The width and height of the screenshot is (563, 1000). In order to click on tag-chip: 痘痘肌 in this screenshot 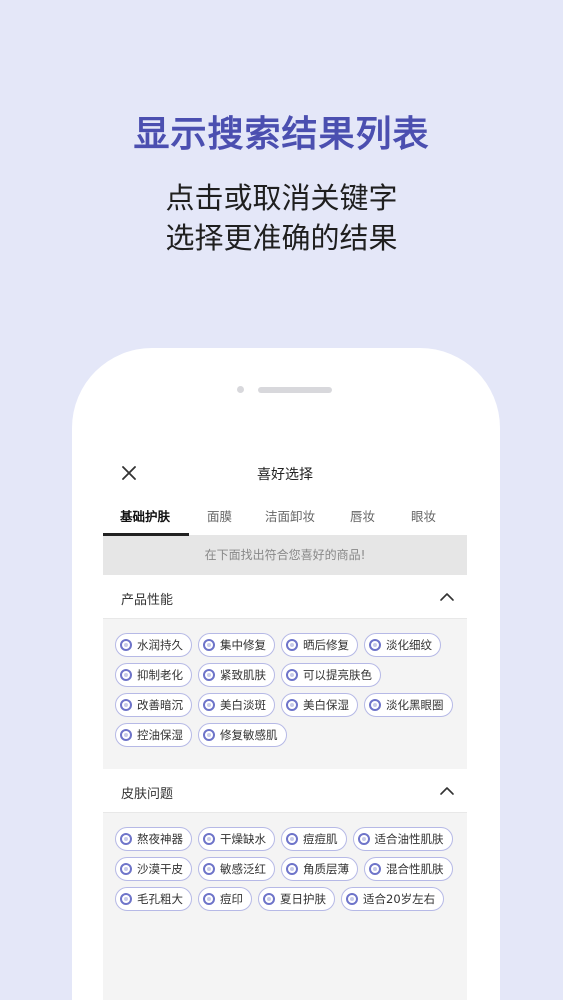, I will do `click(314, 839)`.